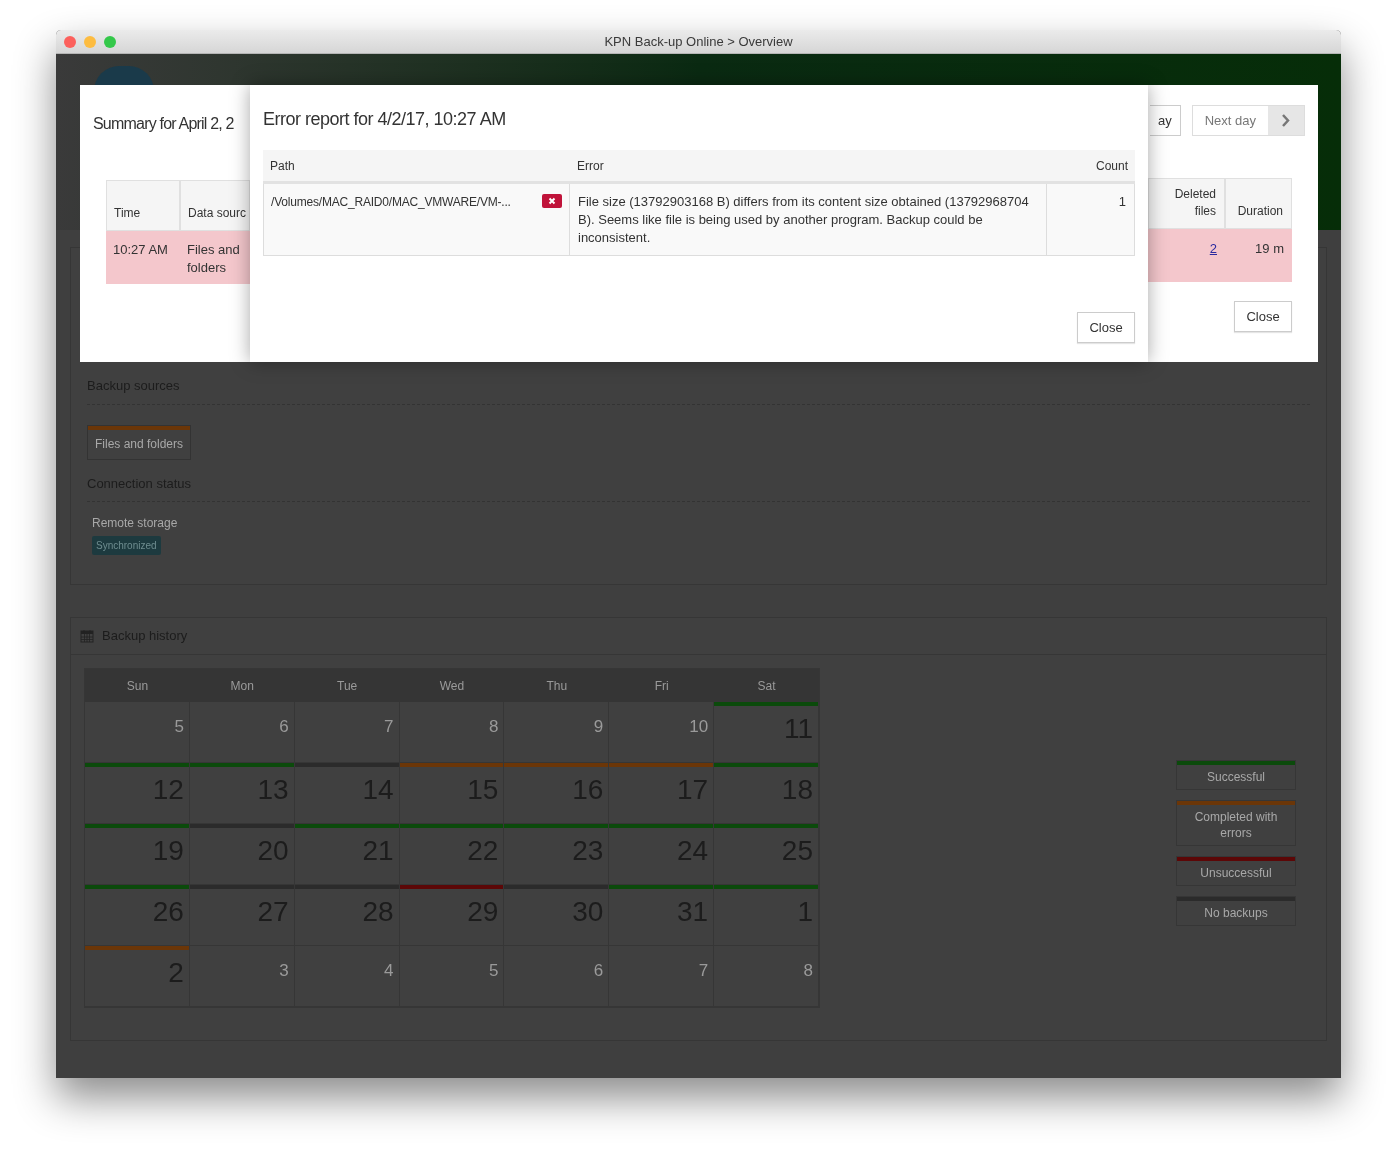 The image size is (1397, 1159). Describe the element at coordinates (70, 41) in the screenshot. I see `close-window-button` at that location.